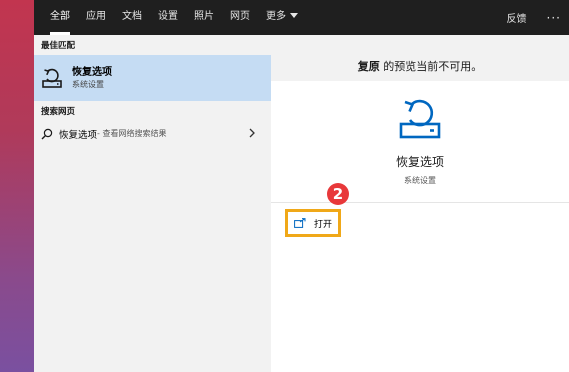 This screenshot has width=569, height=372. I want to click on tab-apps: 应用, so click(96, 17).